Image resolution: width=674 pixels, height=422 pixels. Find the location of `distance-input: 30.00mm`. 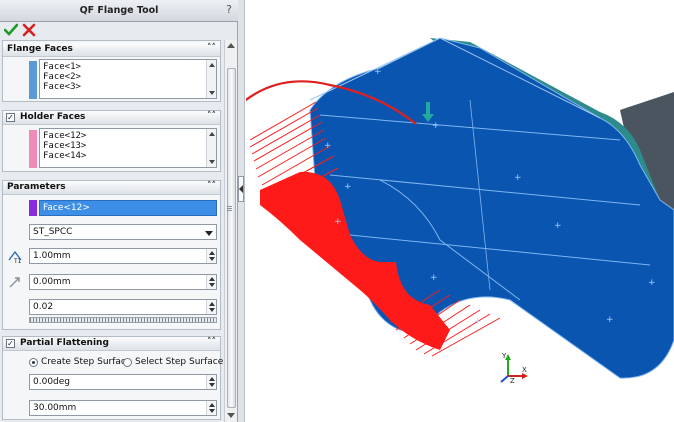

distance-input: 30.00mm is located at coordinates (123, 408).